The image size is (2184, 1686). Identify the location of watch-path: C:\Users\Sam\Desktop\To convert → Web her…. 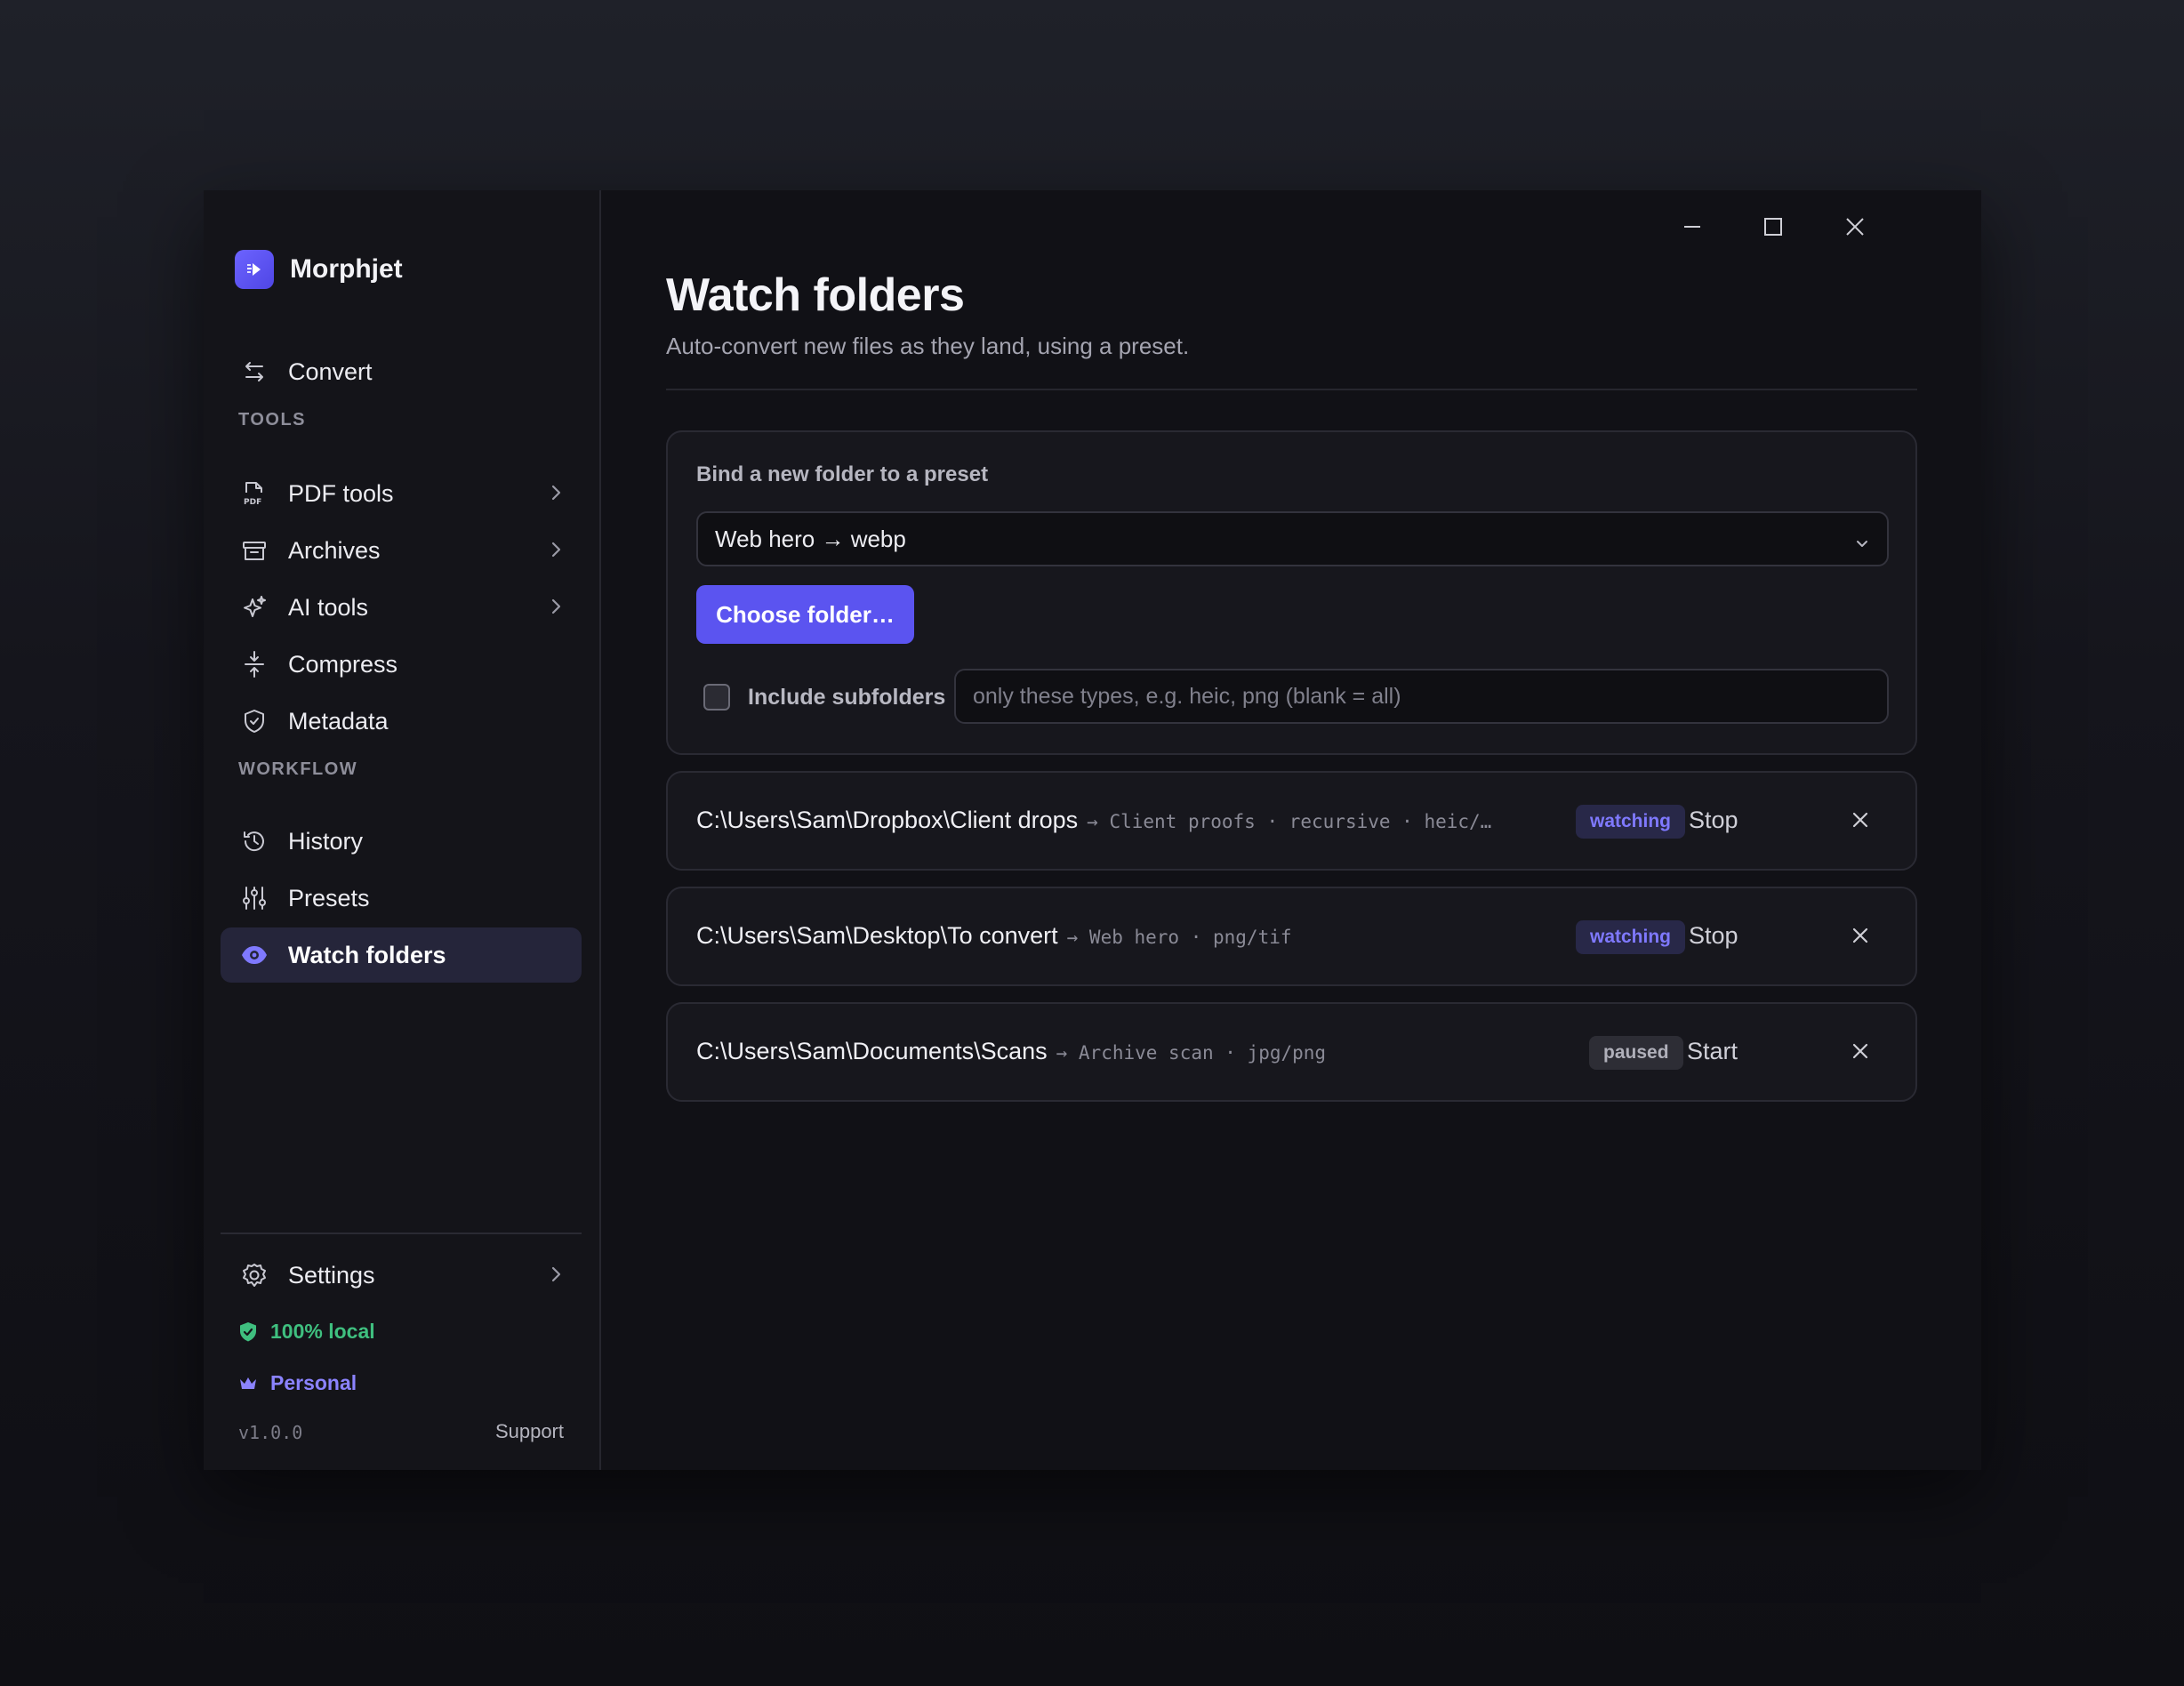
(994, 936).